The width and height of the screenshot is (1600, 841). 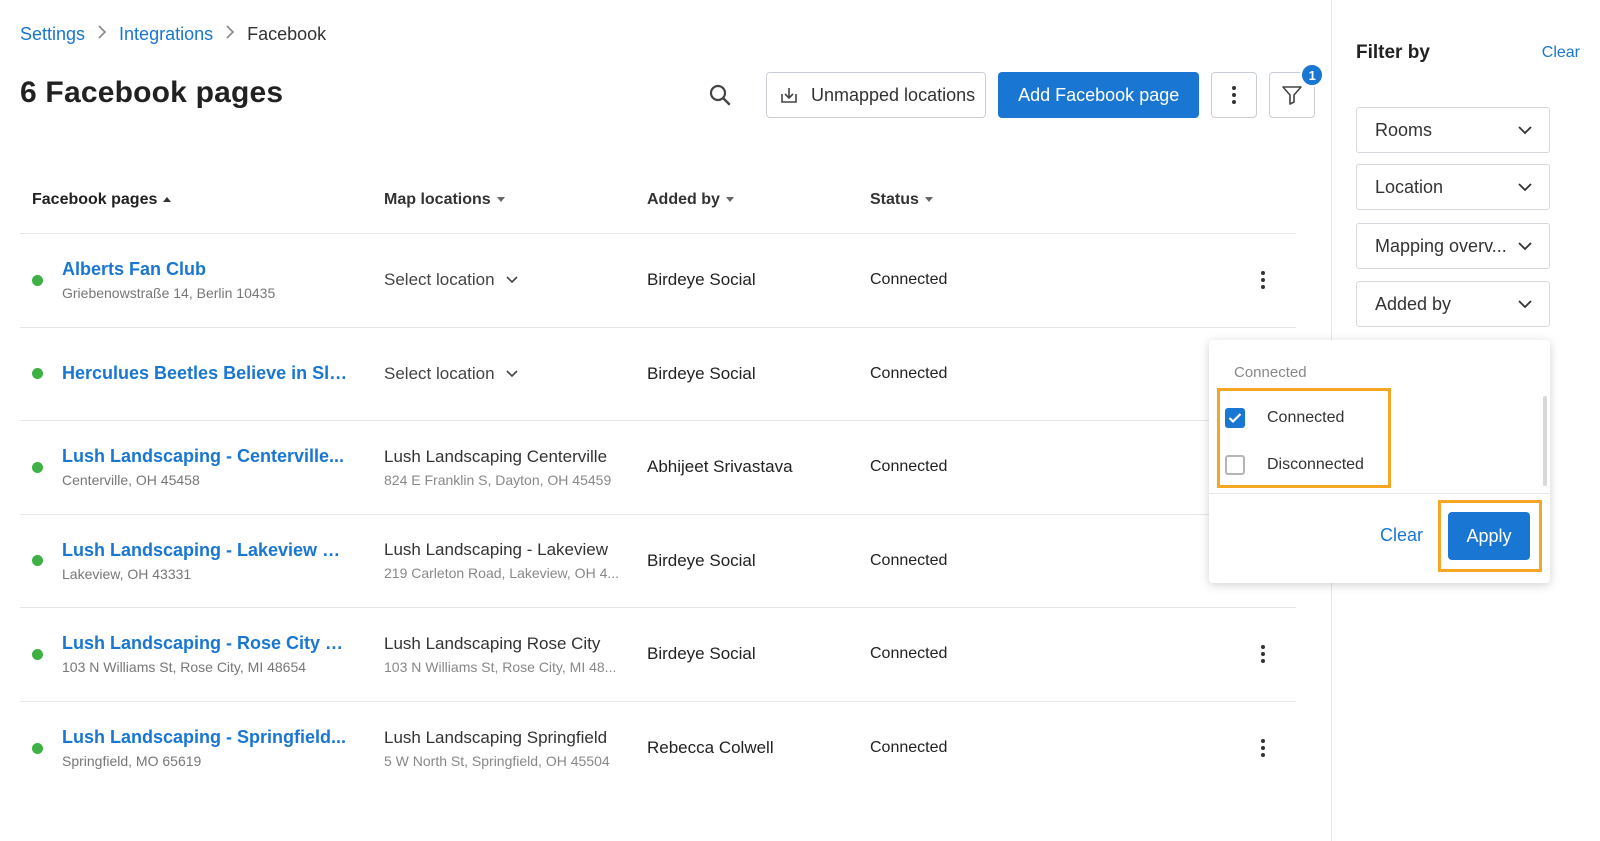 What do you see at coordinates (166, 34) in the screenshot?
I see `breadcrumb-integrations: Integrations` at bounding box center [166, 34].